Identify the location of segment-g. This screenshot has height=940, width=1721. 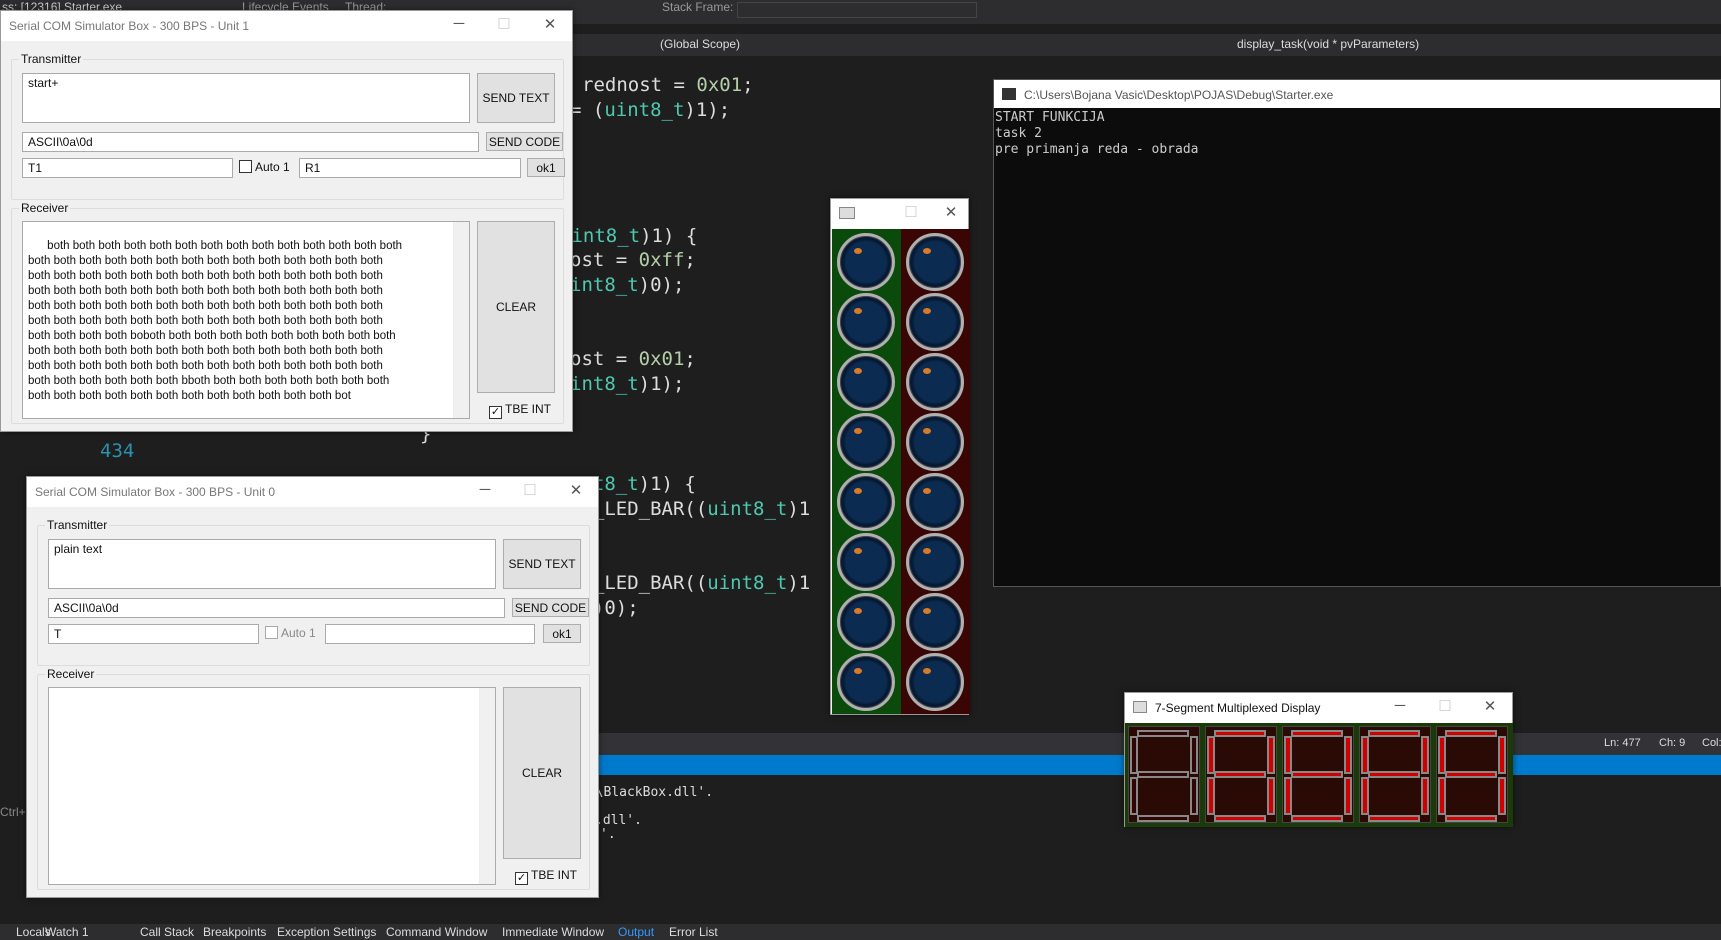
(1317, 774).